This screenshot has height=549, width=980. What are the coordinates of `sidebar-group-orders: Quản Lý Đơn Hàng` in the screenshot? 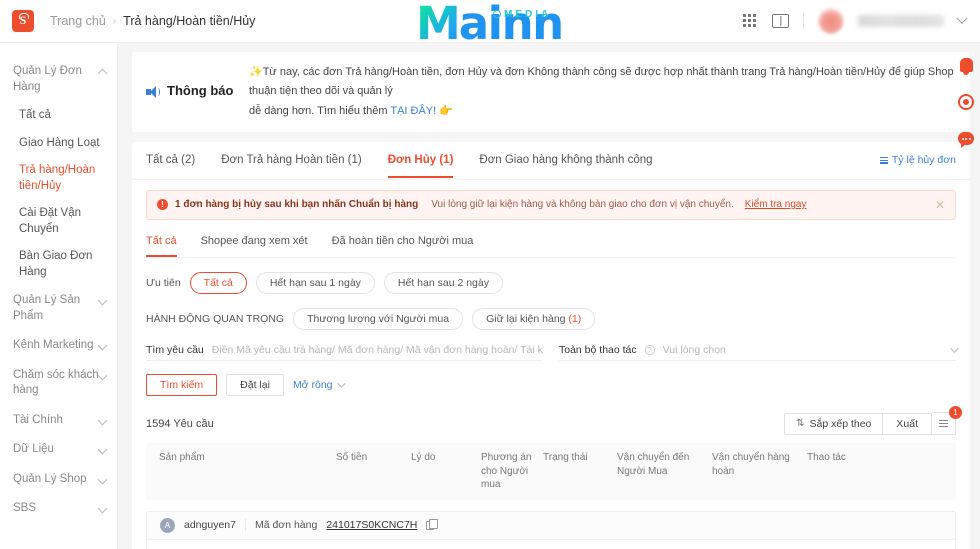 It's located at (58, 79).